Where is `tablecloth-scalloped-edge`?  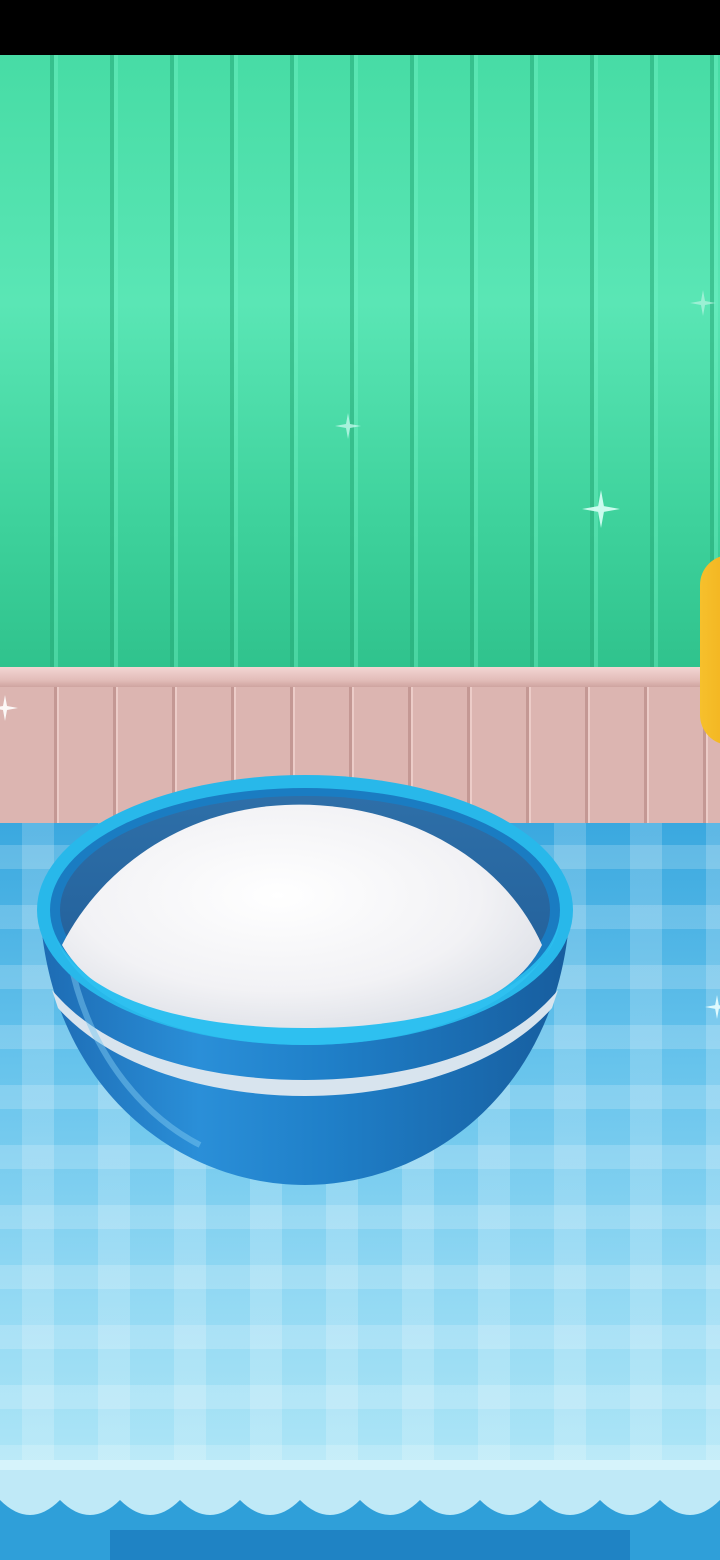
tablecloth-scalloped-edge is located at coordinates (360, 1510).